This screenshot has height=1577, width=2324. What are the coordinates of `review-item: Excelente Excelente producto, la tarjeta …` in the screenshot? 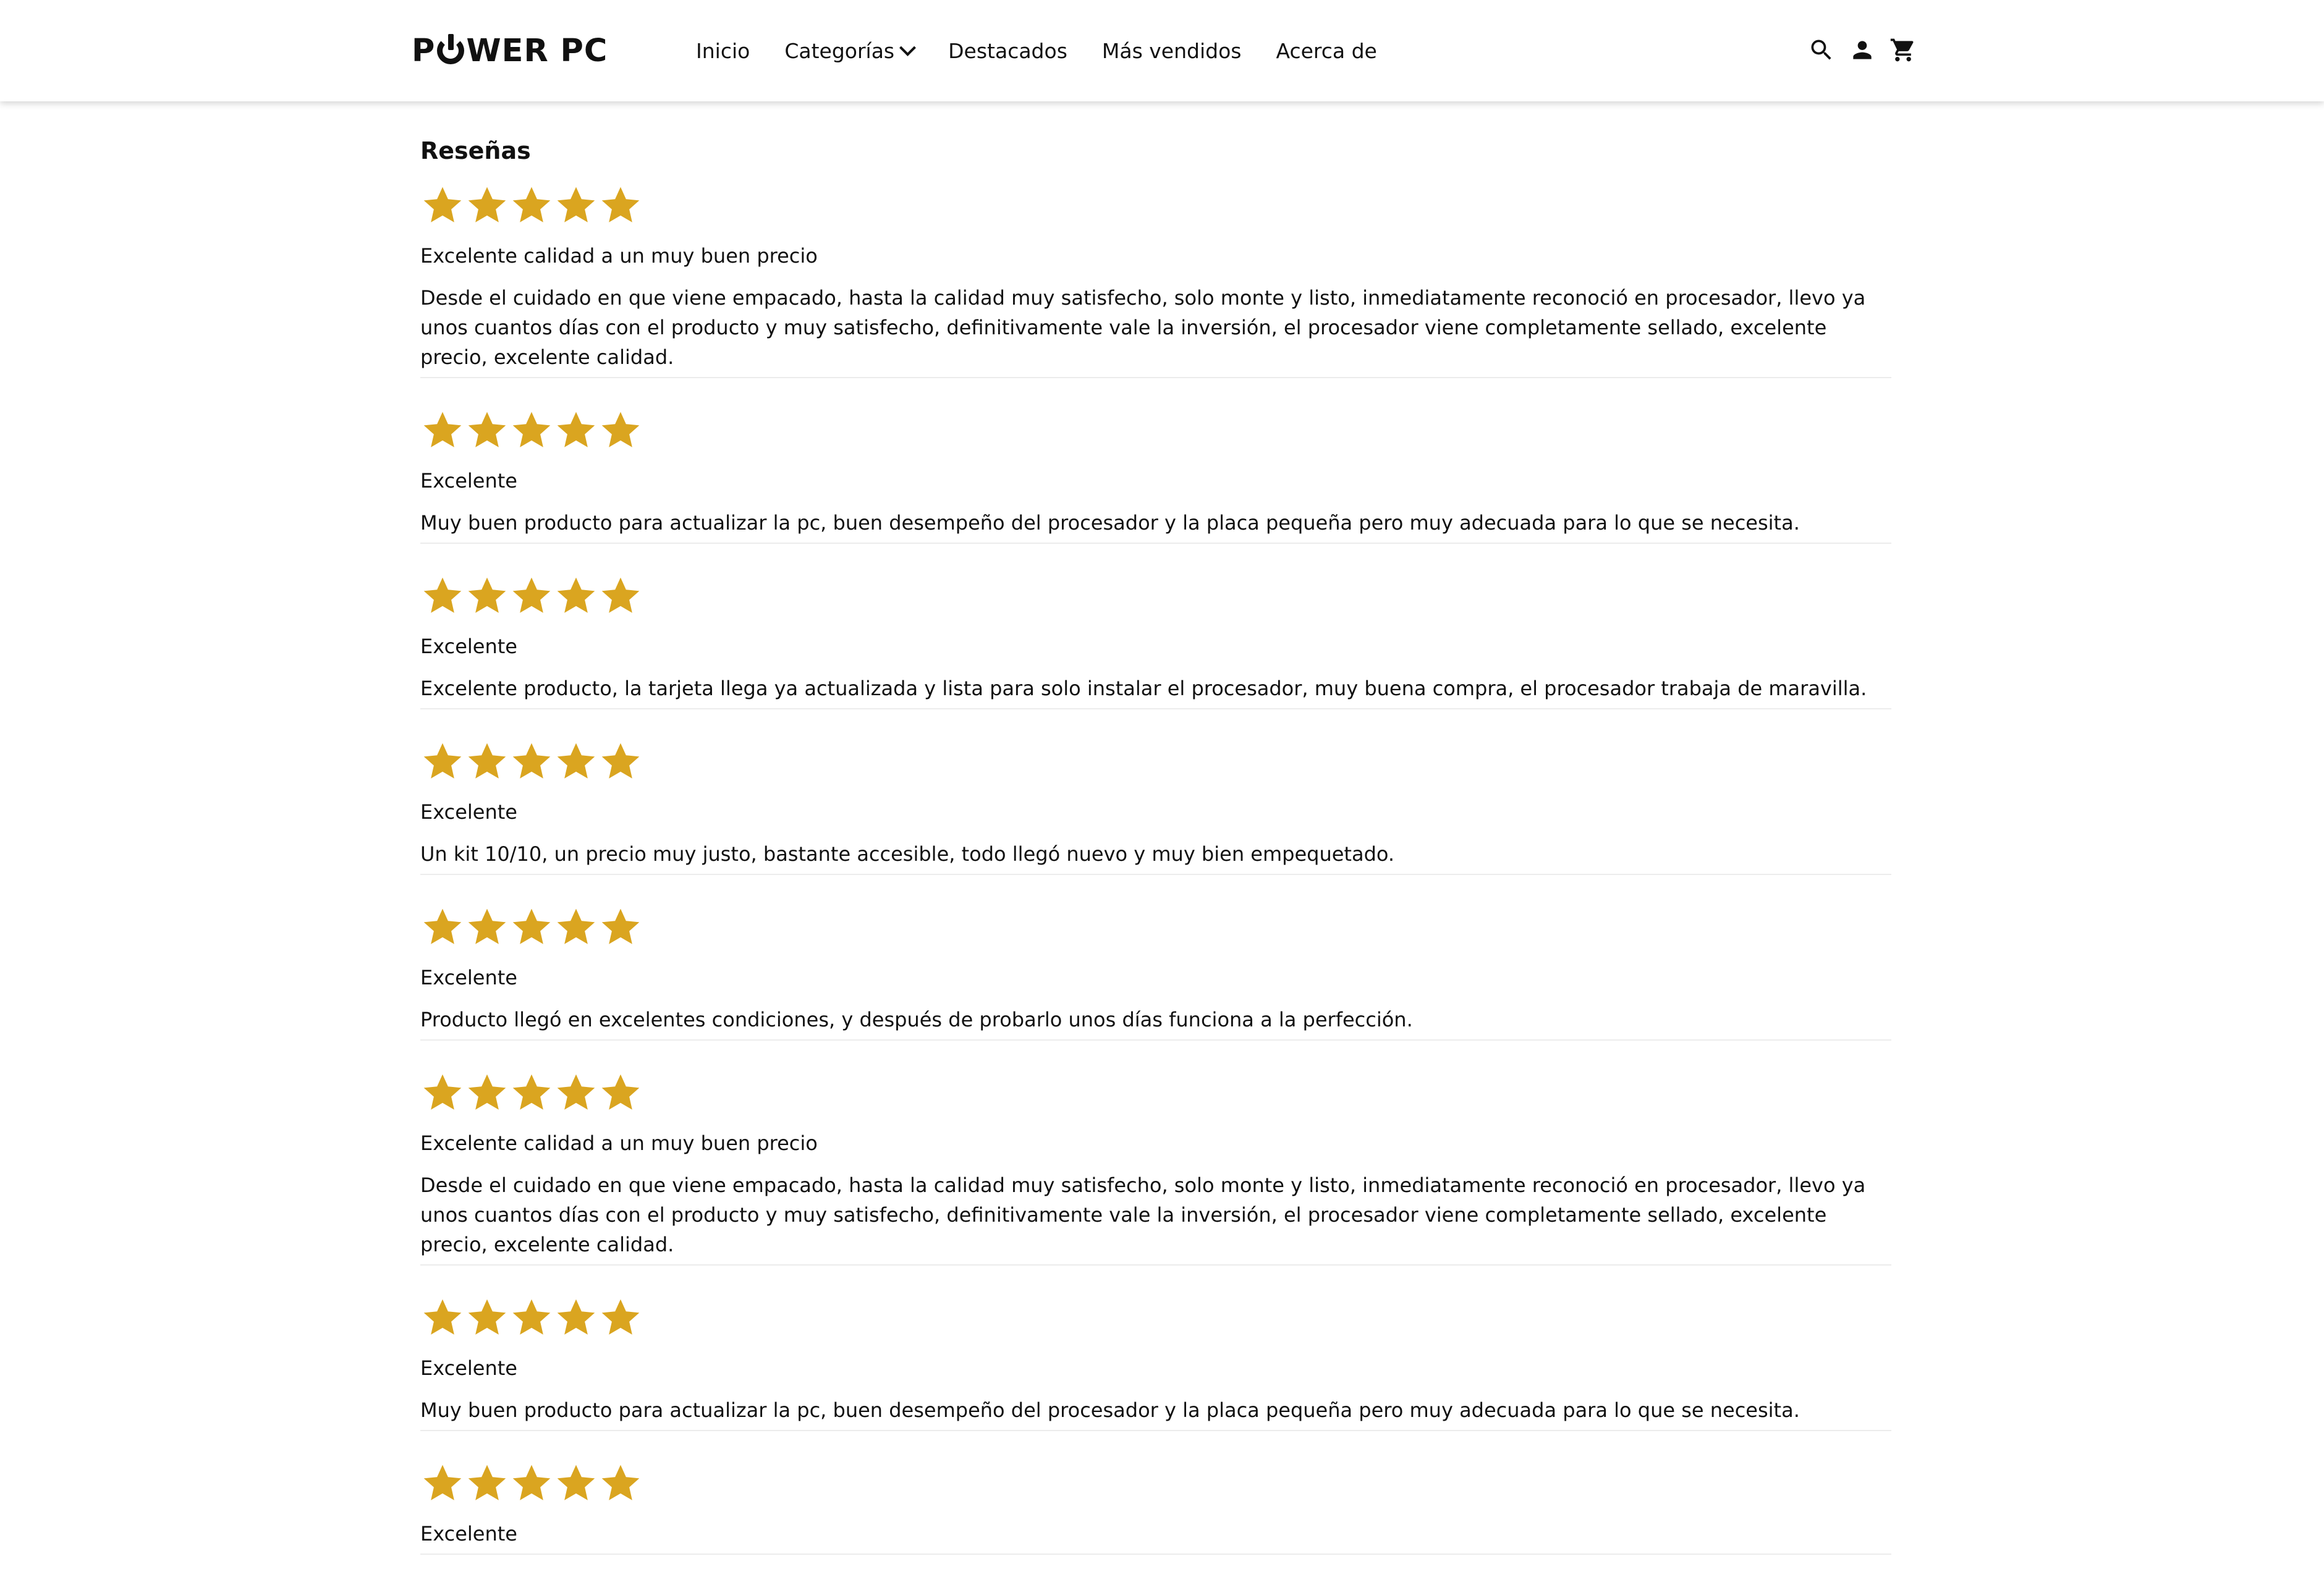 It's located at (1156, 637).